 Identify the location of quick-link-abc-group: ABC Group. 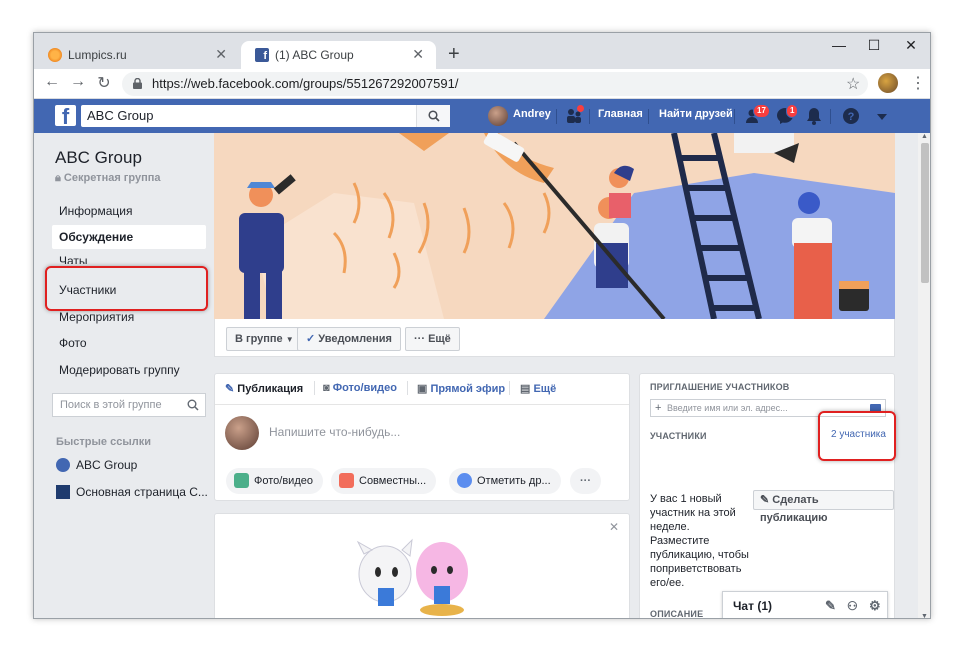
(96, 465).